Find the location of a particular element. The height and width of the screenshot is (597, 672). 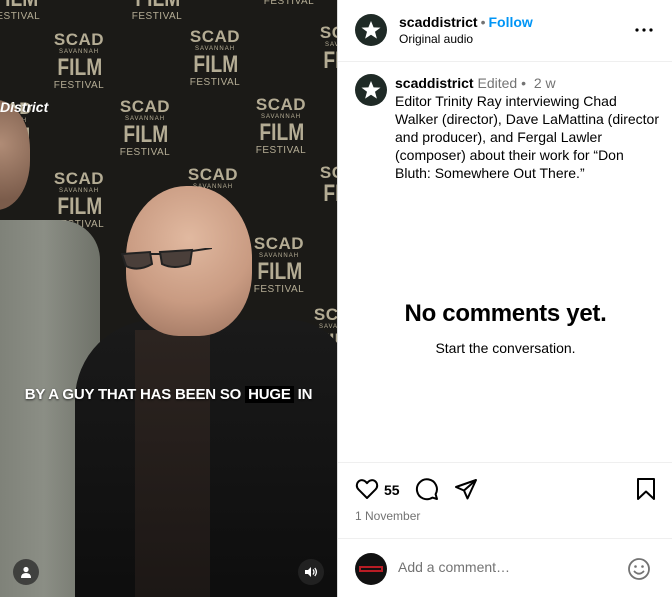

festival-logo: FESTIVAL is located at coordinates (289, 3).